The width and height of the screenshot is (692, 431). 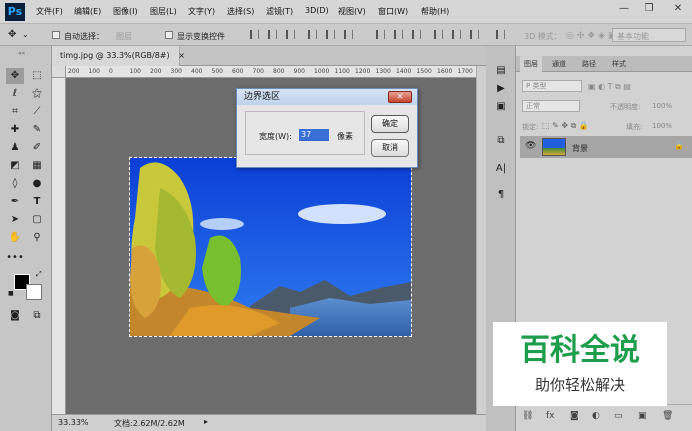 What do you see at coordinates (667, 416) in the screenshot?
I see `delete-layer-icon: 🗑` at bounding box center [667, 416].